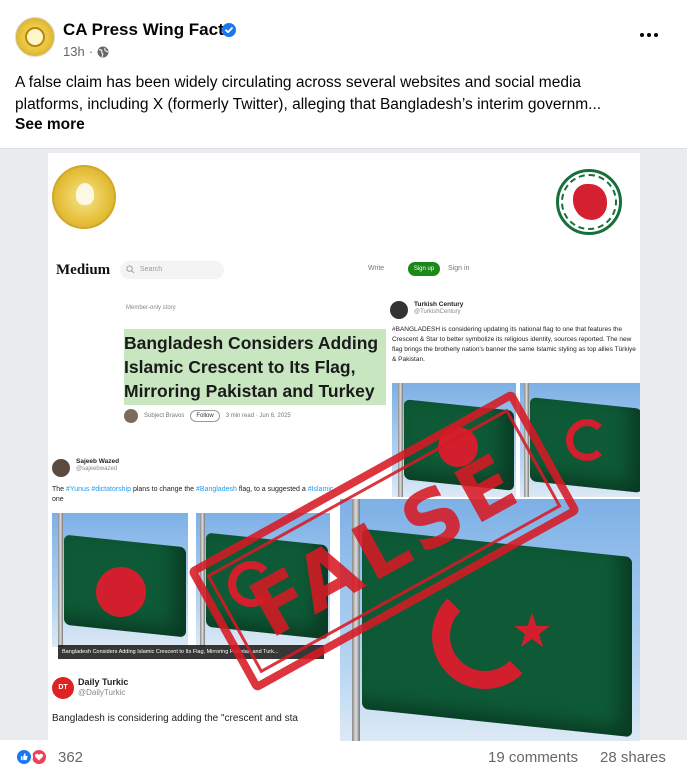  I want to click on bangladesh-emblem-logo, so click(589, 202).